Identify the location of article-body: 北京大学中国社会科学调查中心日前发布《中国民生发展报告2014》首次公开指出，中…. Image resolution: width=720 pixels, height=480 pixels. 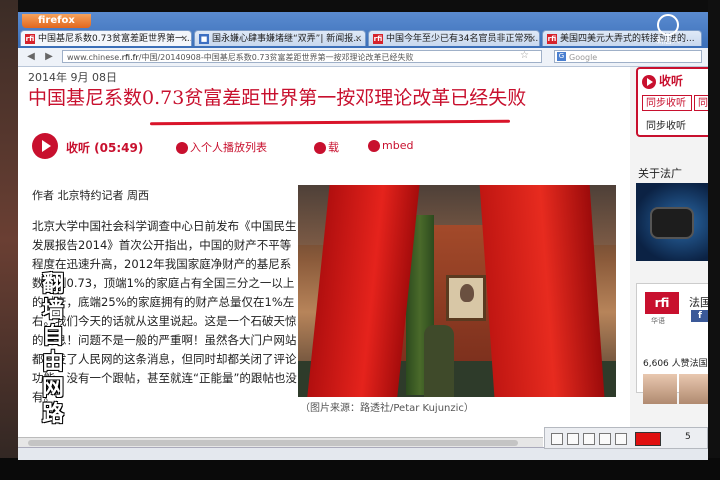
(164, 311).